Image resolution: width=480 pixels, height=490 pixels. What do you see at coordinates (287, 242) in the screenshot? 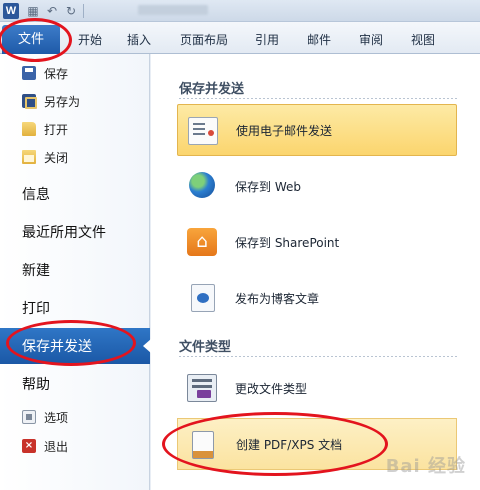
I see `option-label: 保存到 SharePoint` at bounding box center [287, 242].